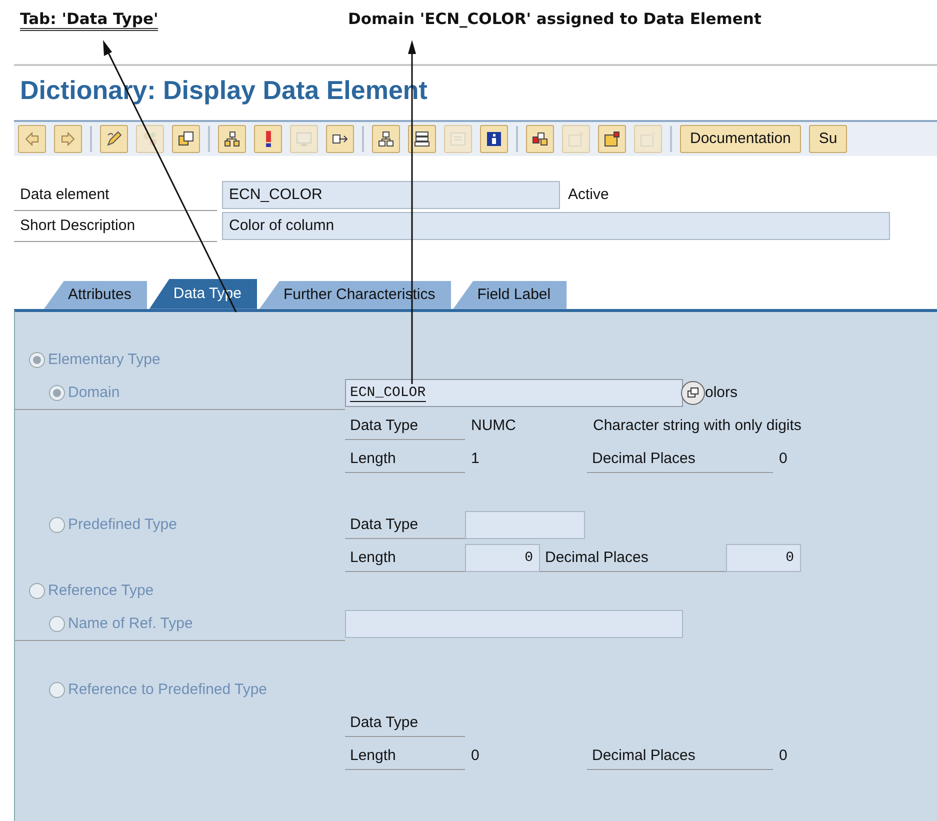  Describe the element at coordinates (32, 139) in the screenshot. I see `arrow-left-icon` at that location.